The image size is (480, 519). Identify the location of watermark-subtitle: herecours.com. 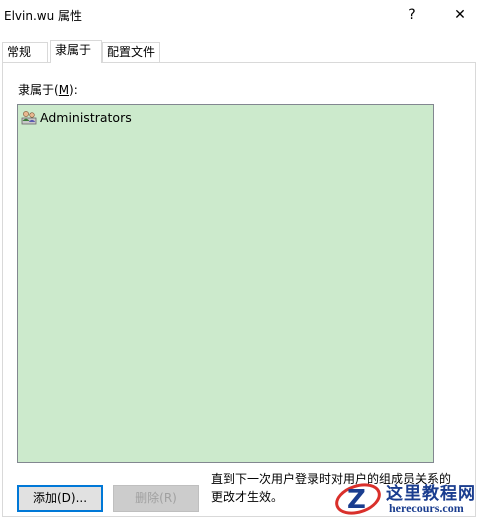
(426, 508).